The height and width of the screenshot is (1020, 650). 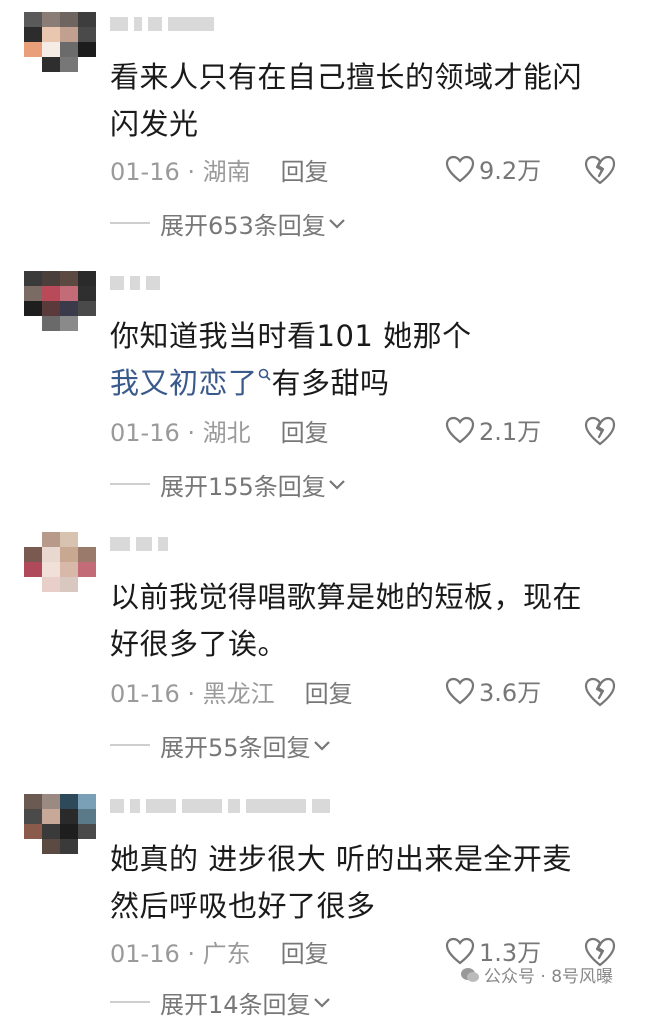 What do you see at coordinates (243, 906) in the screenshot?
I see `comment-text-line: 然后呼吸也好了很多` at bounding box center [243, 906].